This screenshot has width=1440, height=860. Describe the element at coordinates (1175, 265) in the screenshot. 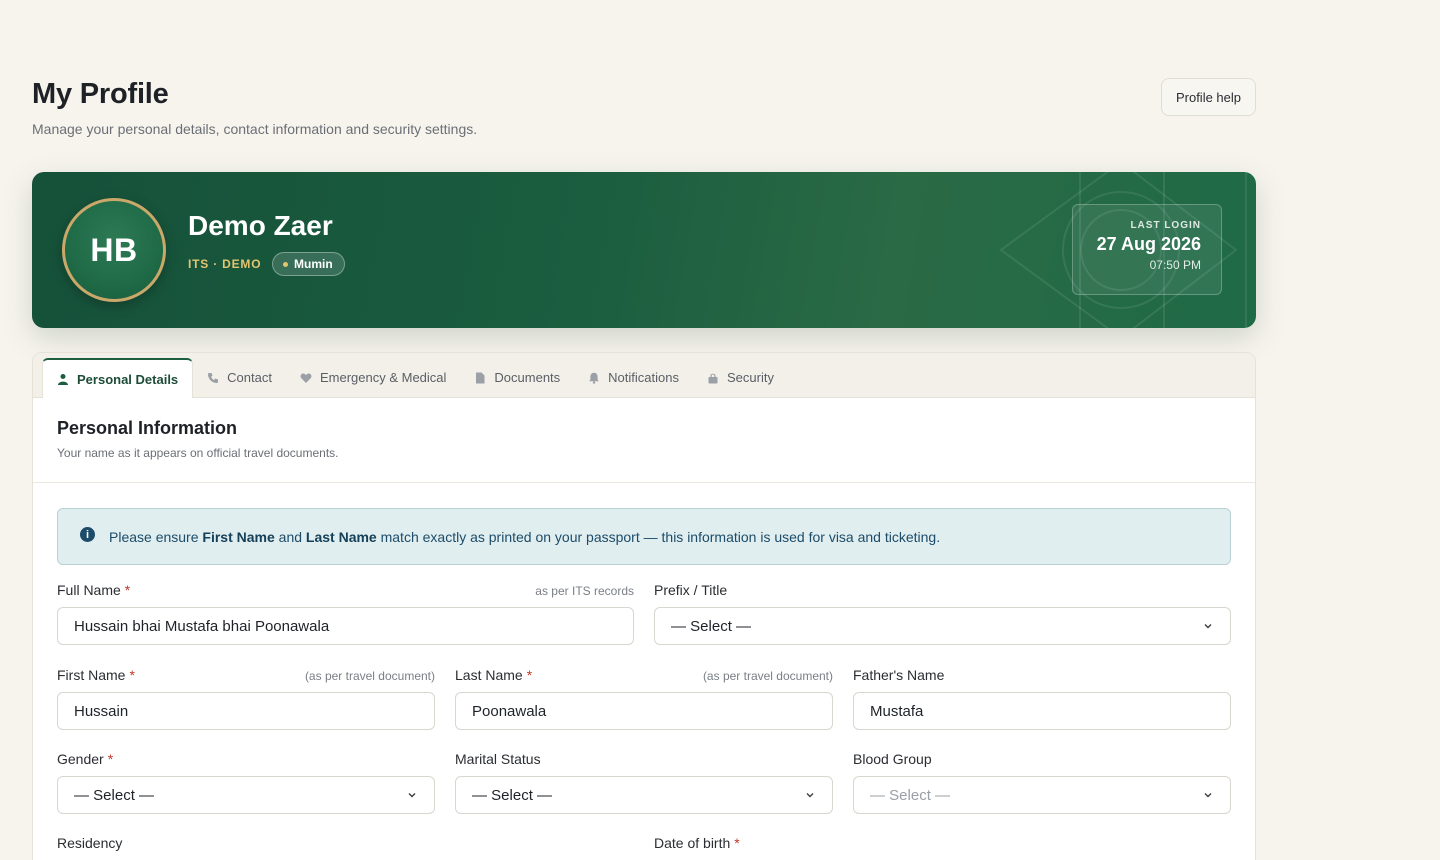

I see `last-login-time: 07:50 PM` at that location.